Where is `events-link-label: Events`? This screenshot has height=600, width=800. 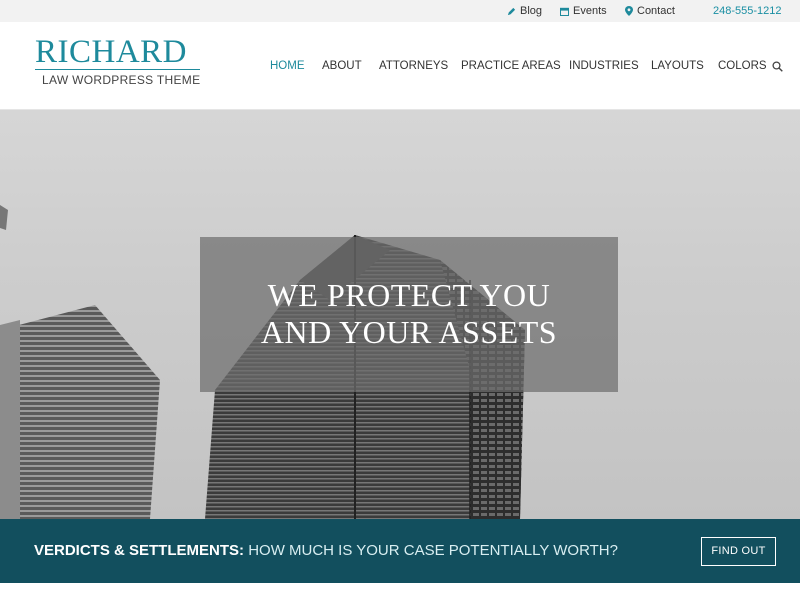 events-link-label: Events is located at coordinates (590, 11).